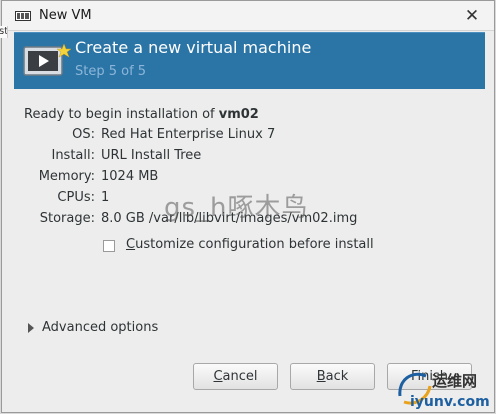 The height and width of the screenshot is (414, 496). I want to click on watermark-text: gs_h啄木鸟, so click(236, 208).